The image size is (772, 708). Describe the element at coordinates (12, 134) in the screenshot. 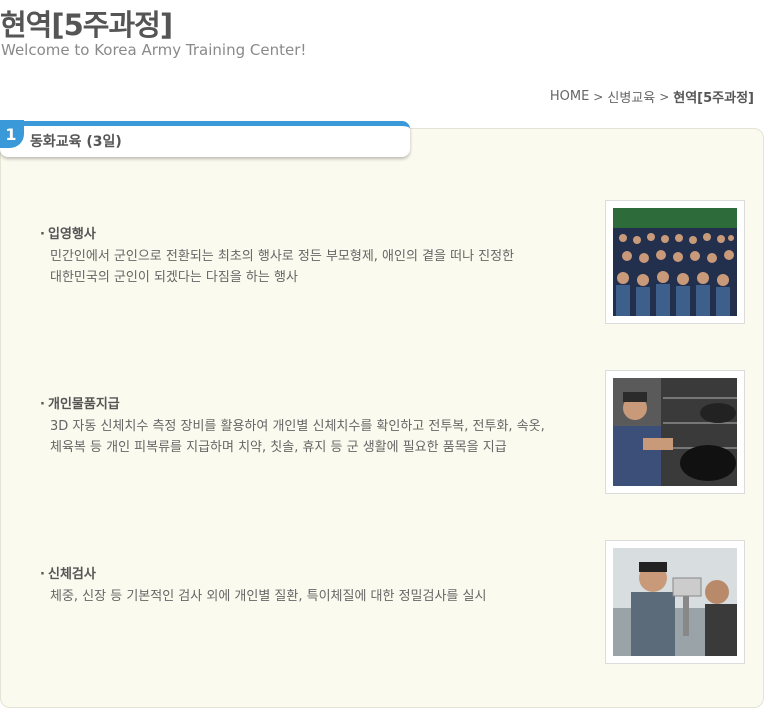

I see `step-number-badge: 1` at that location.